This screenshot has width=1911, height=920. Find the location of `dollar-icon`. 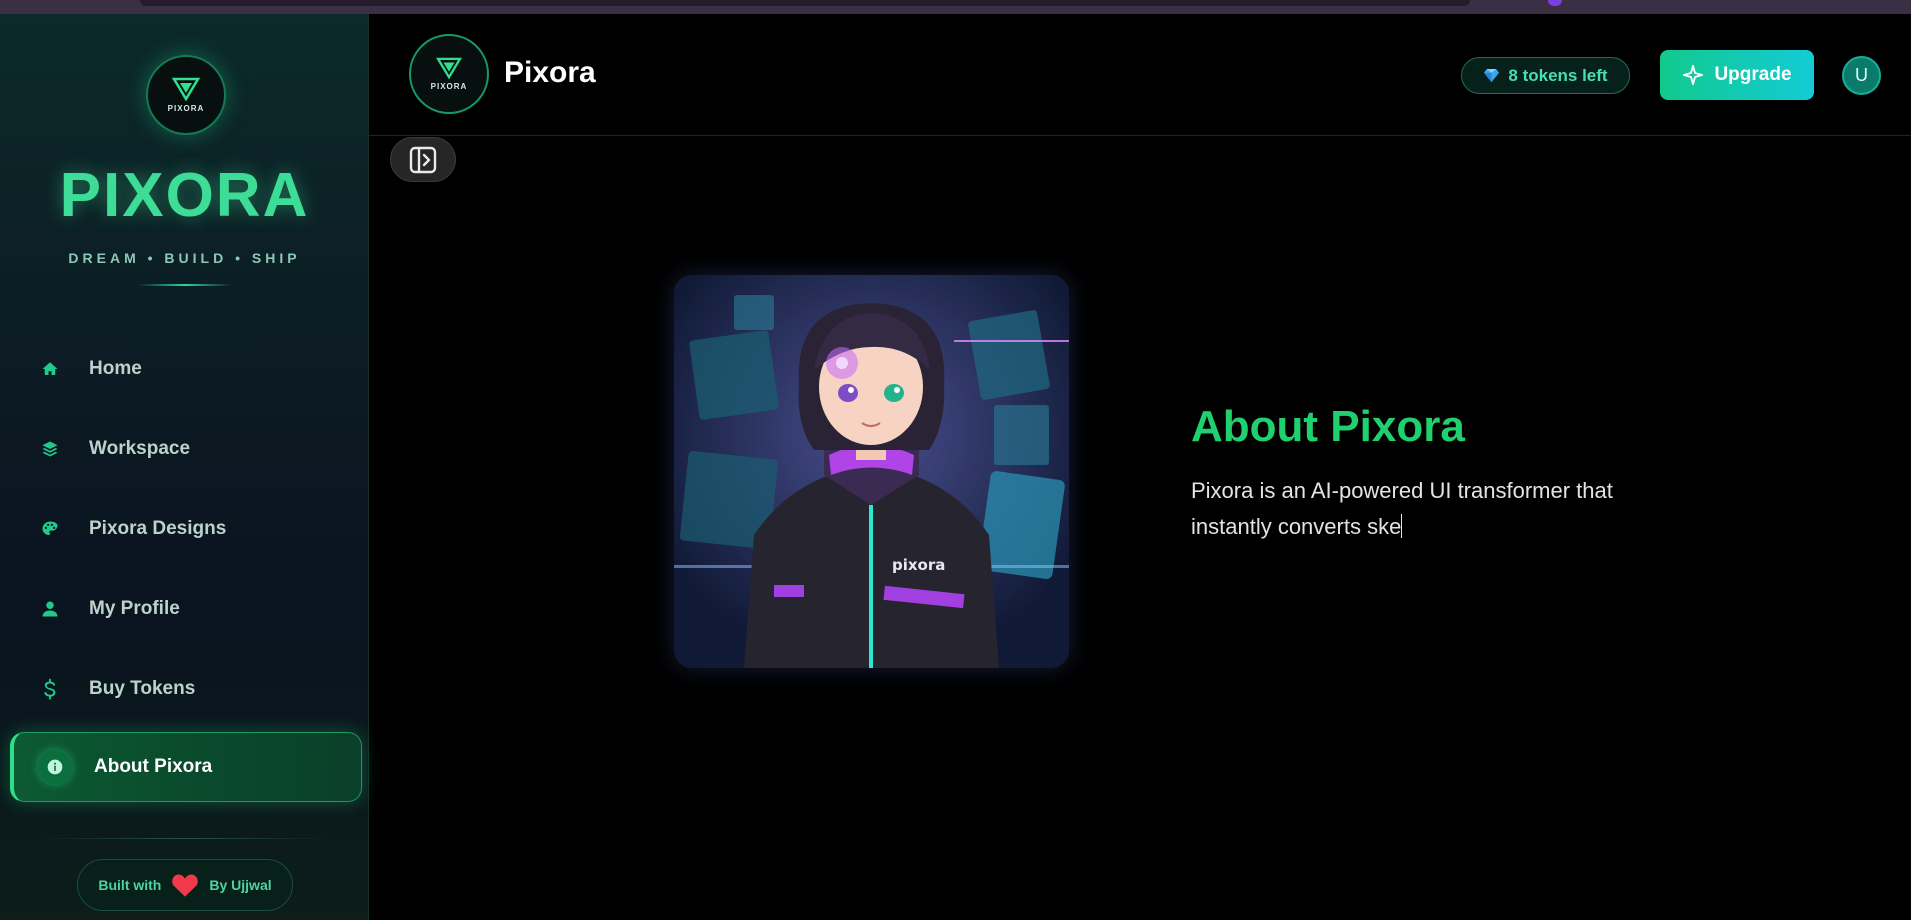

dollar-icon is located at coordinates (50, 689).